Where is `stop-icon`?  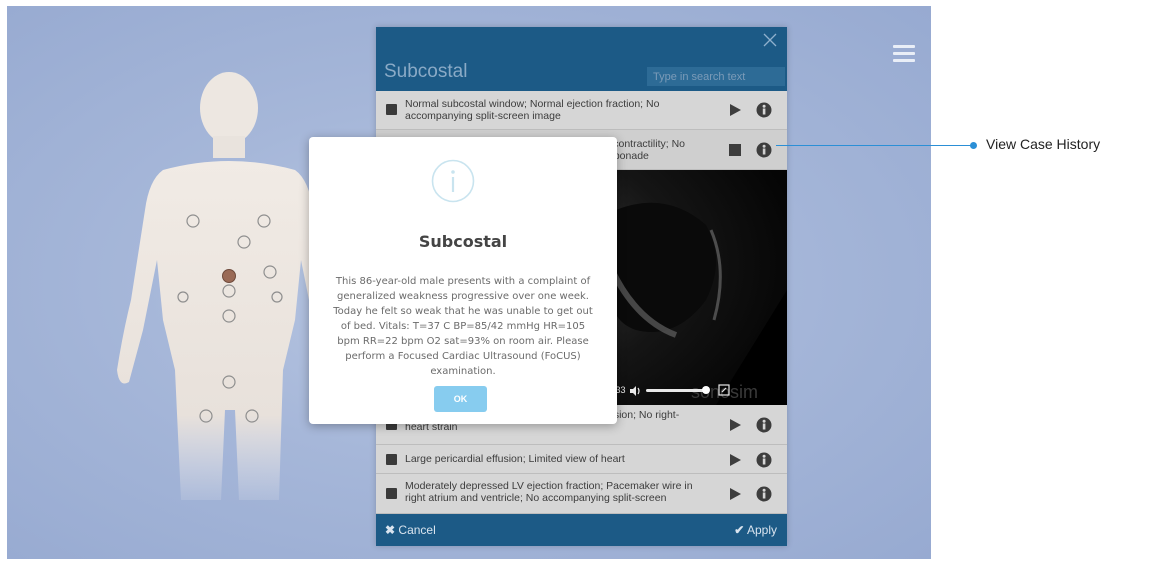
stop-icon is located at coordinates (735, 150).